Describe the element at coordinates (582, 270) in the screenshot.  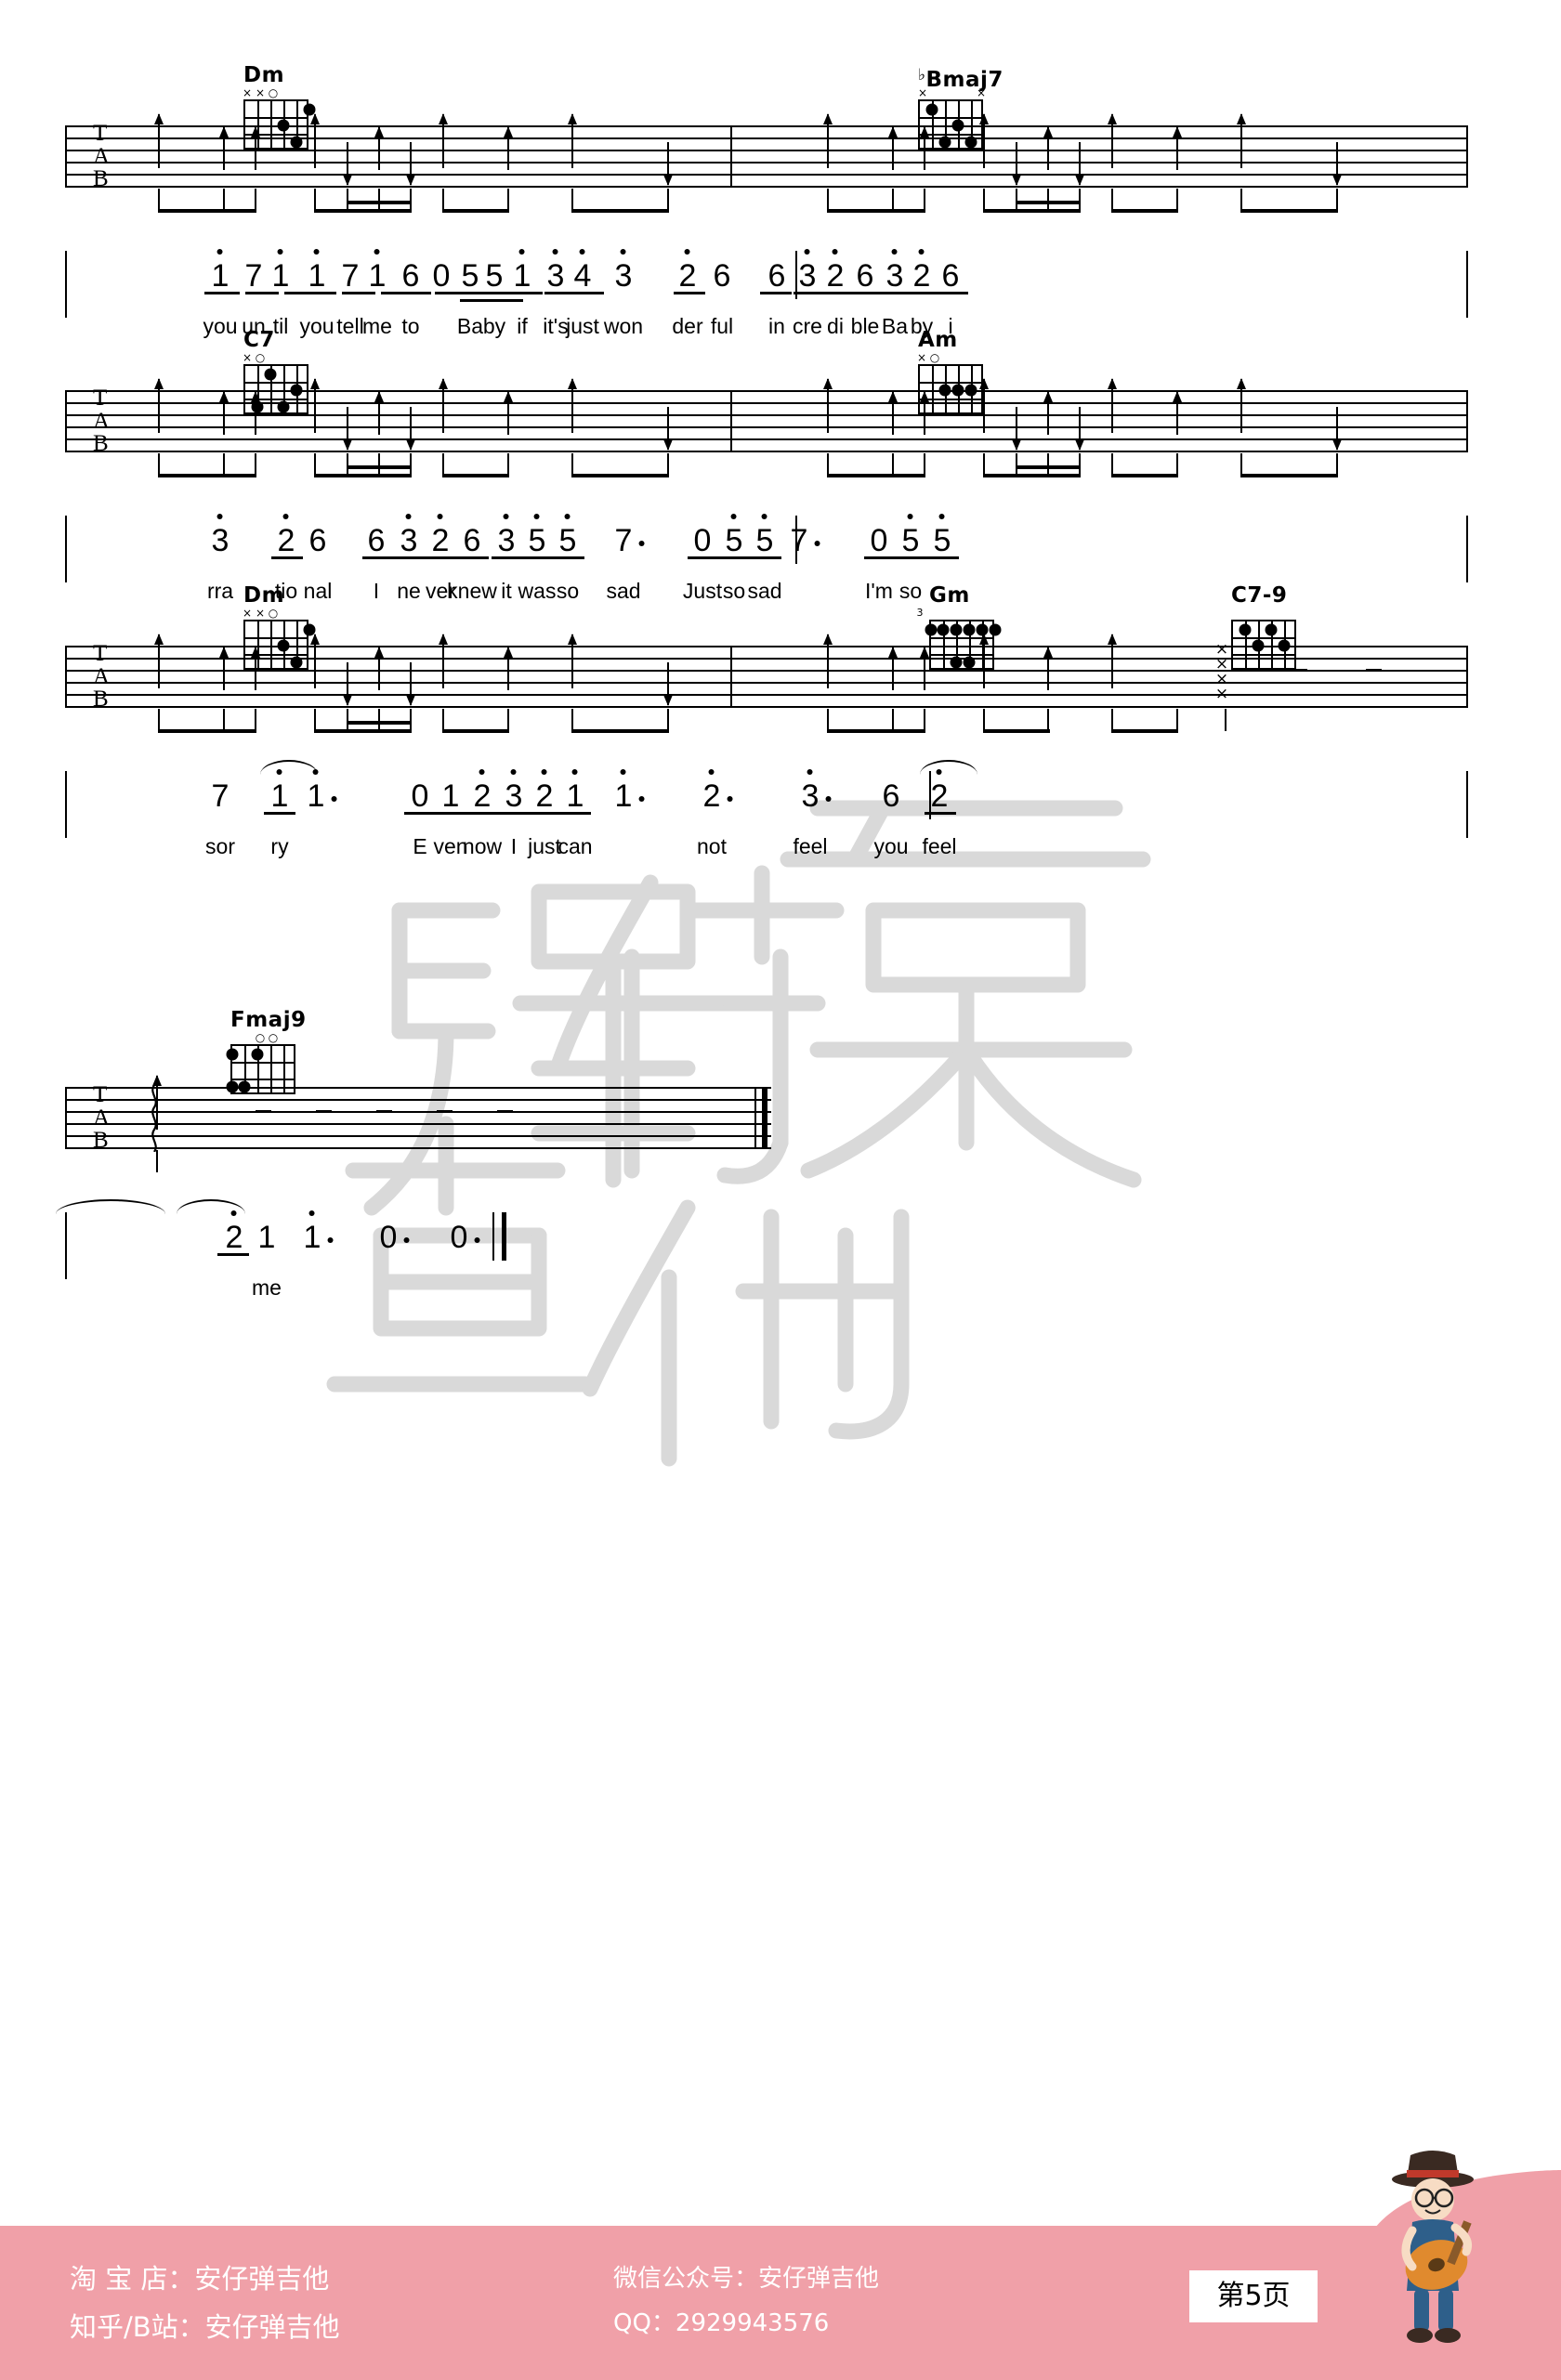
I see `note-number: 4` at that location.